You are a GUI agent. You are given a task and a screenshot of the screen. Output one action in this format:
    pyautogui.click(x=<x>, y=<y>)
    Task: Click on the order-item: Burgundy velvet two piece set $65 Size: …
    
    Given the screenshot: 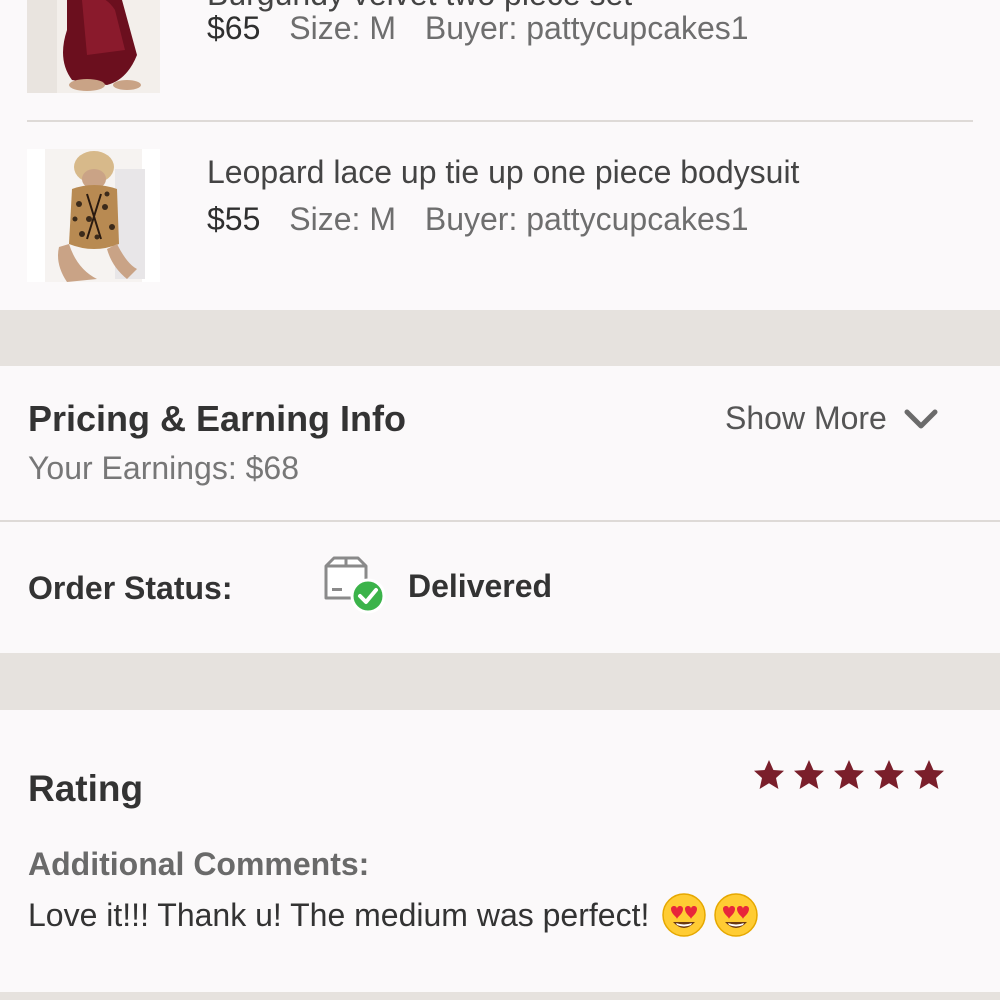 What is the action you would take?
    pyautogui.click(x=500, y=50)
    